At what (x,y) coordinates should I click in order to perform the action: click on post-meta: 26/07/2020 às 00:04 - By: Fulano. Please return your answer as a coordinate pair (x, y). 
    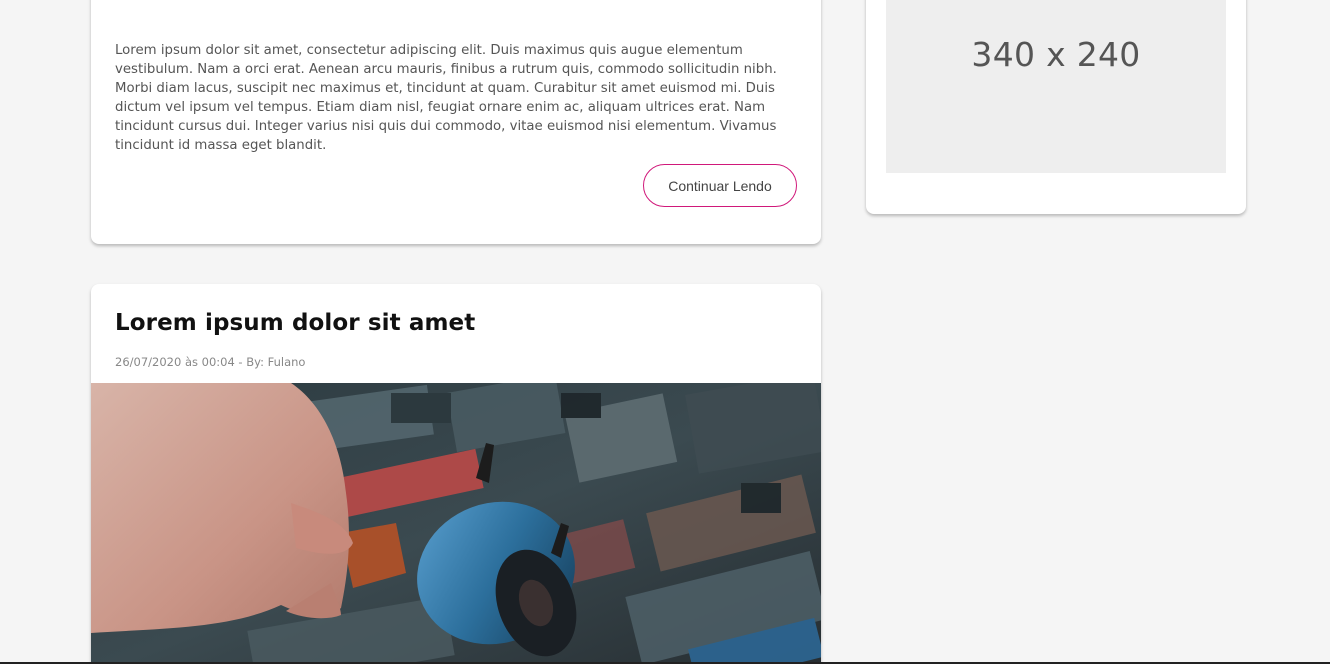
    Looking at the image, I should click on (210, 362).